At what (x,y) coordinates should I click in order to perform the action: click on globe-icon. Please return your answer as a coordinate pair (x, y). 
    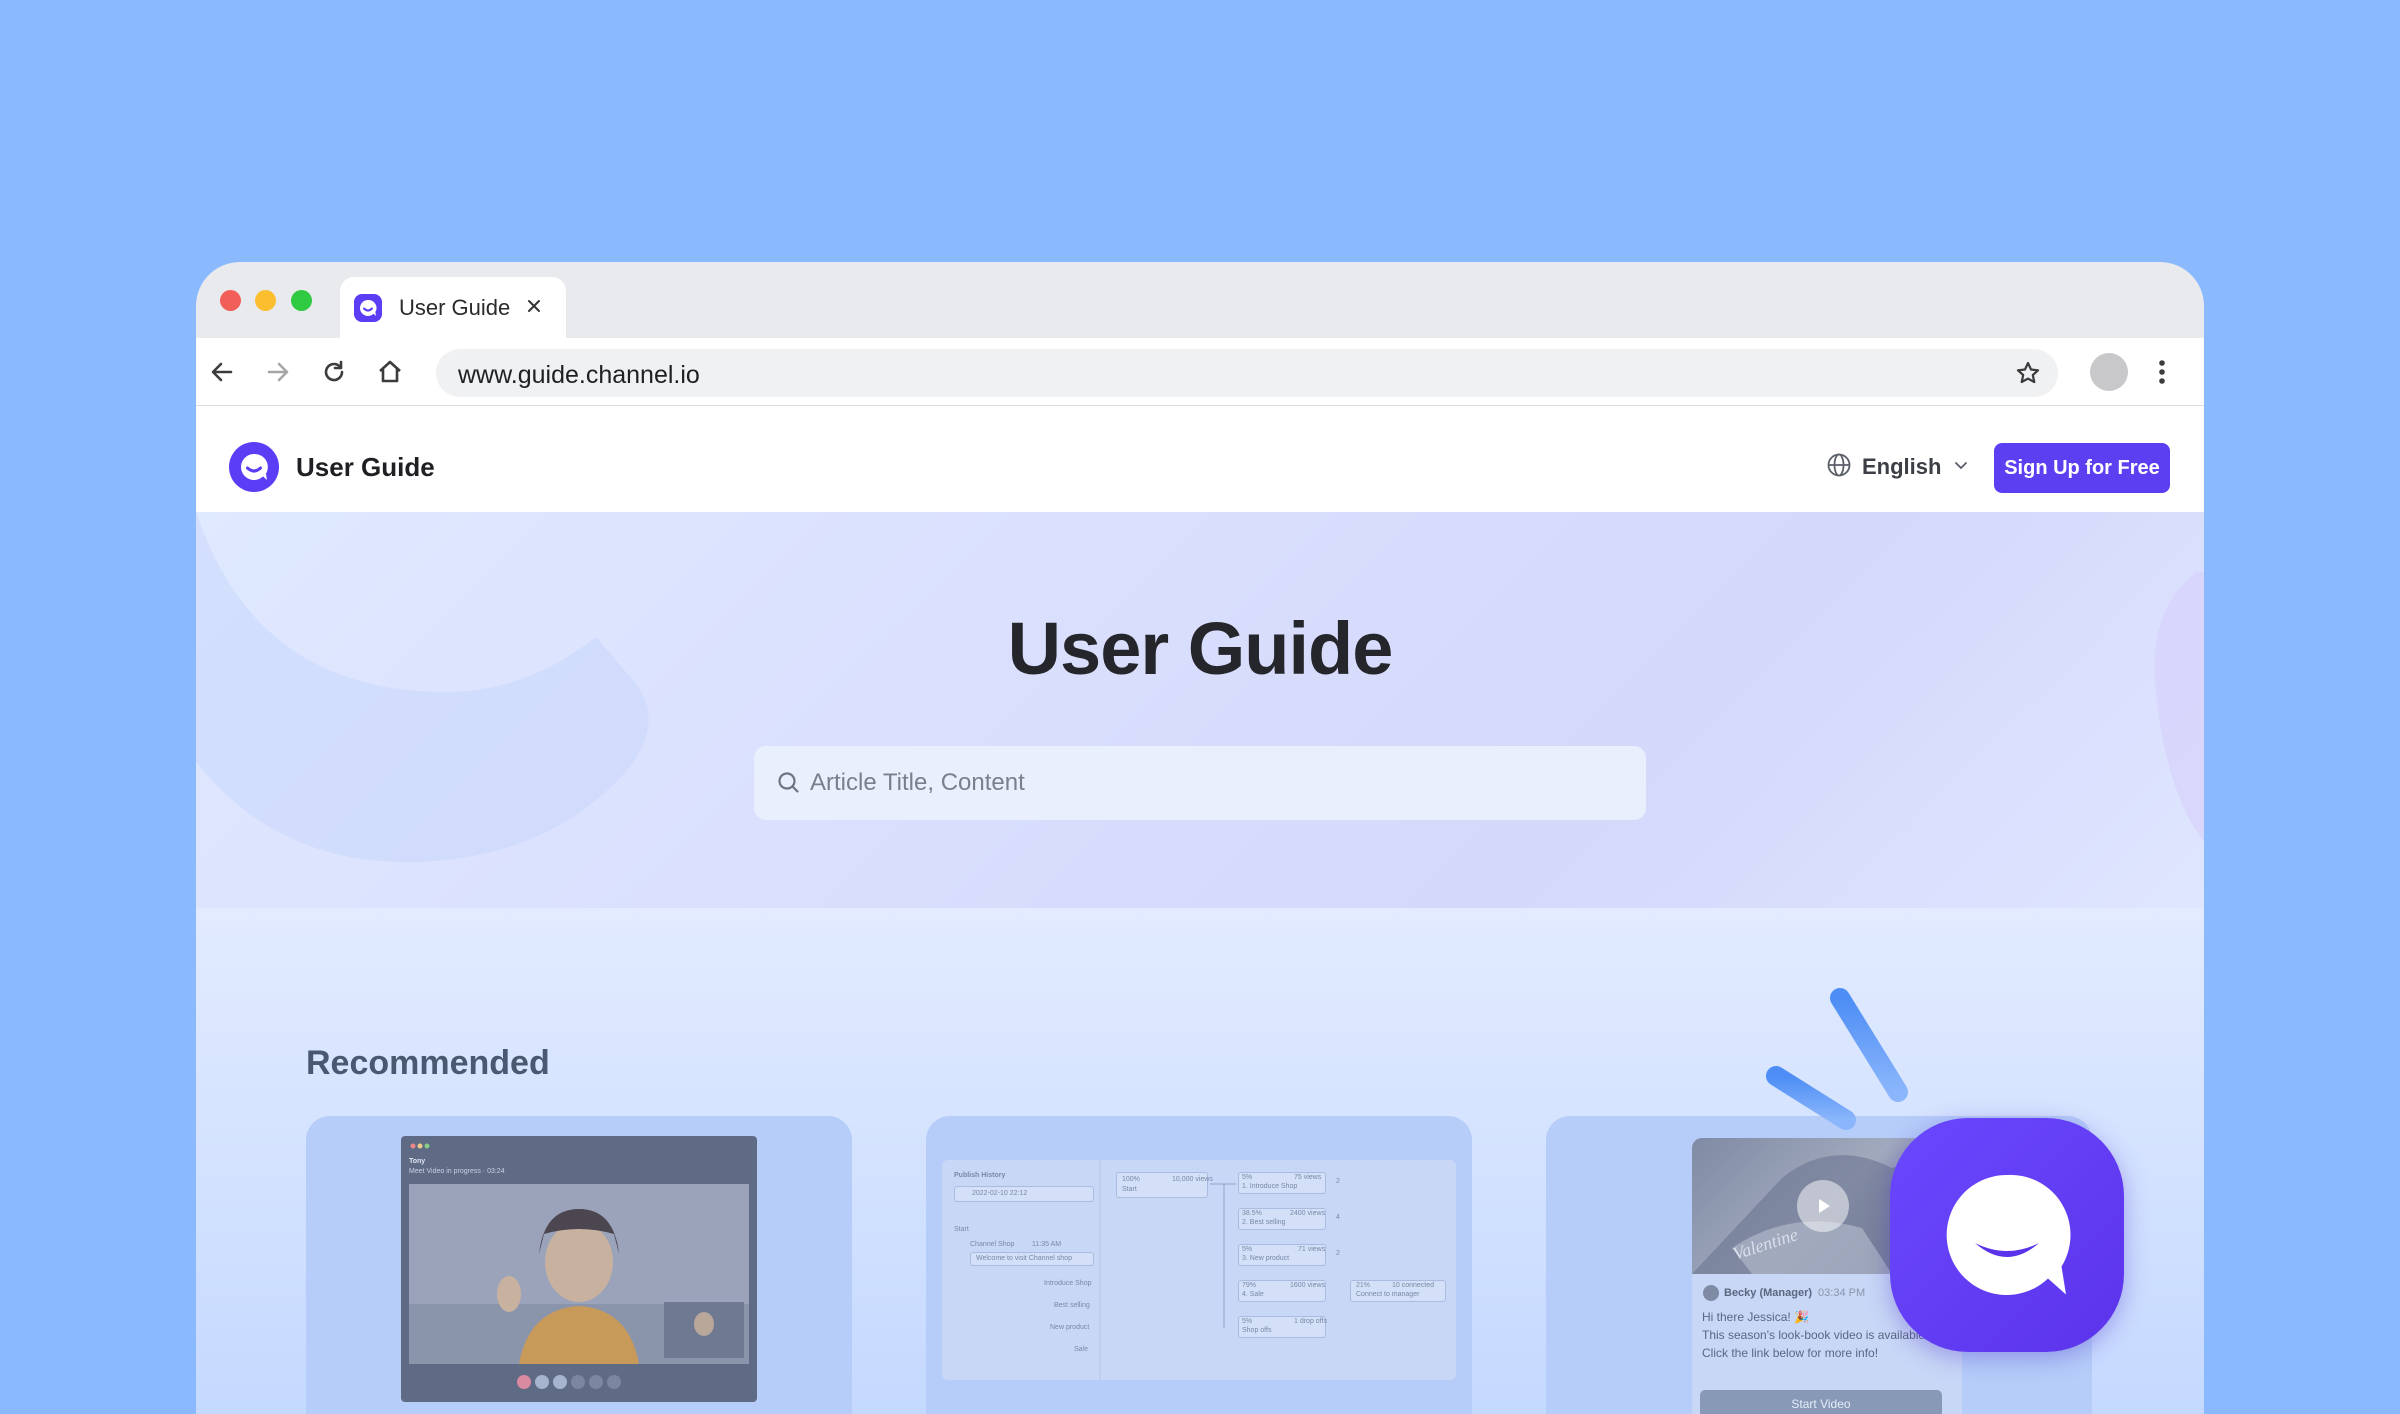
    Looking at the image, I should click on (1839, 467).